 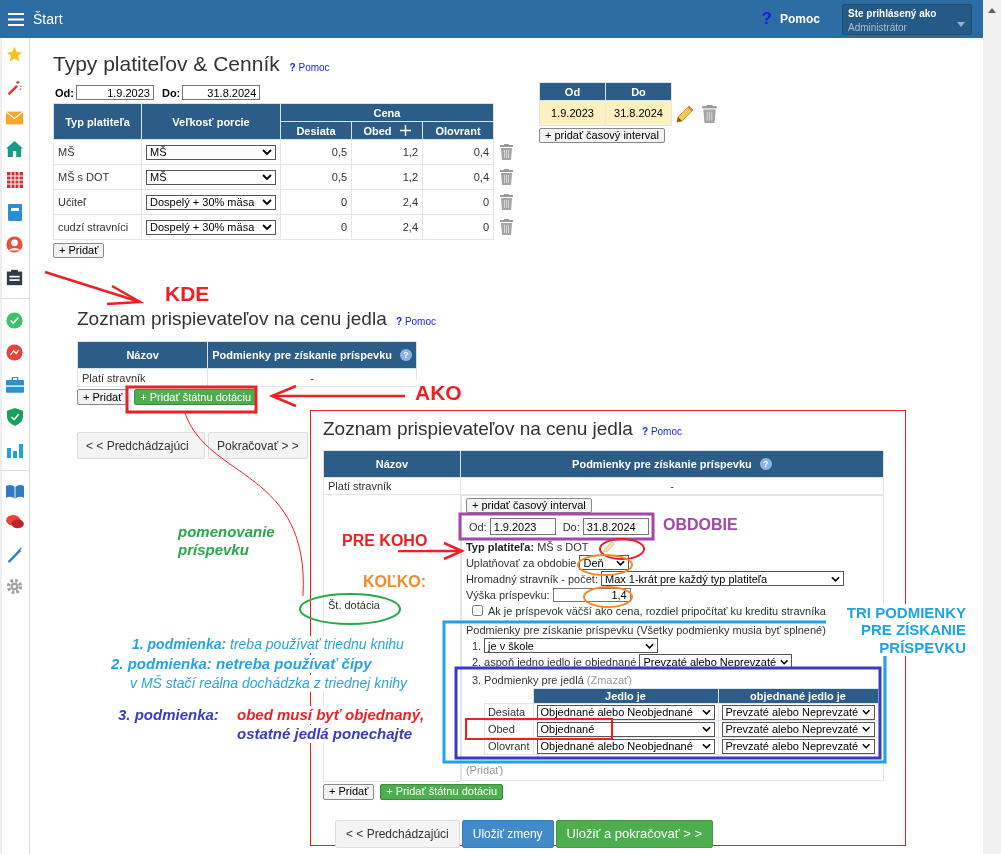 What do you see at coordinates (992, 10) in the screenshot?
I see `scroll-up-icon` at bounding box center [992, 10].